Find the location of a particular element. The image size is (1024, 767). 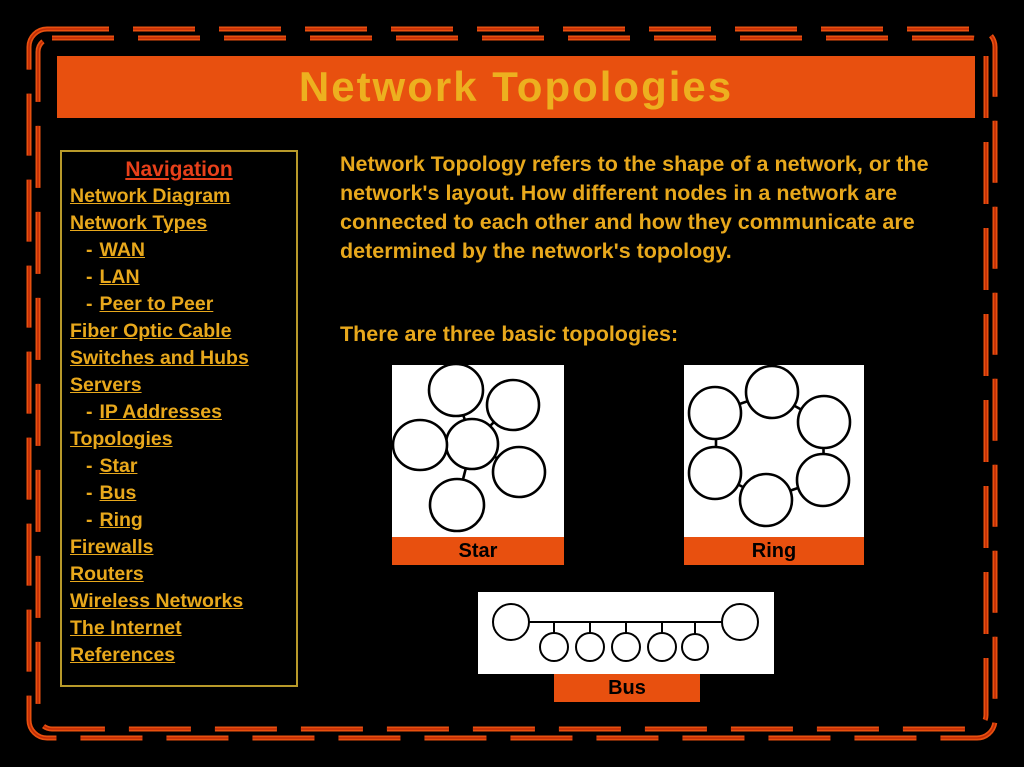

nav-item-lan: - LAN is located at coordinates (179, 277).